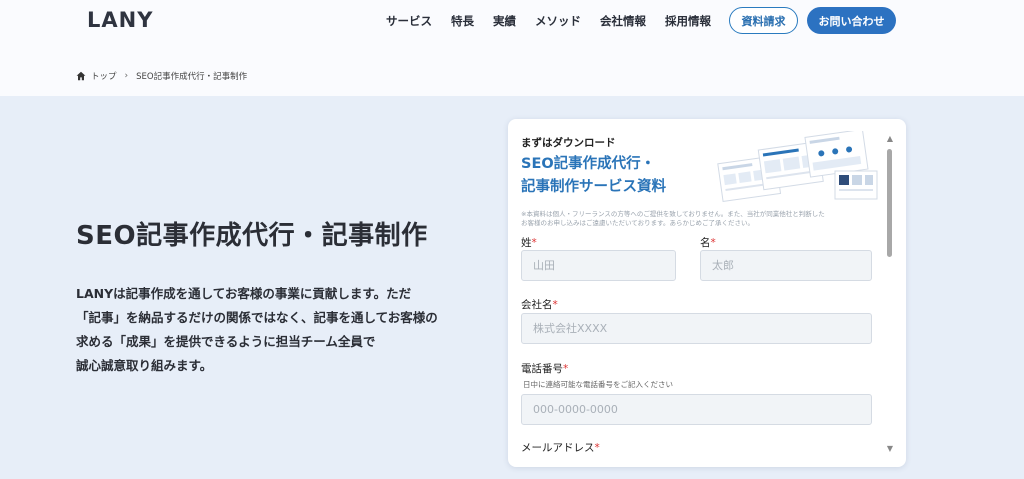 The width and height of the screenshot is (1024, 479). What do you see at coordinates (797, 167) in the screenshot?
I see `document-preview-image` at bounding box center [797, 167].